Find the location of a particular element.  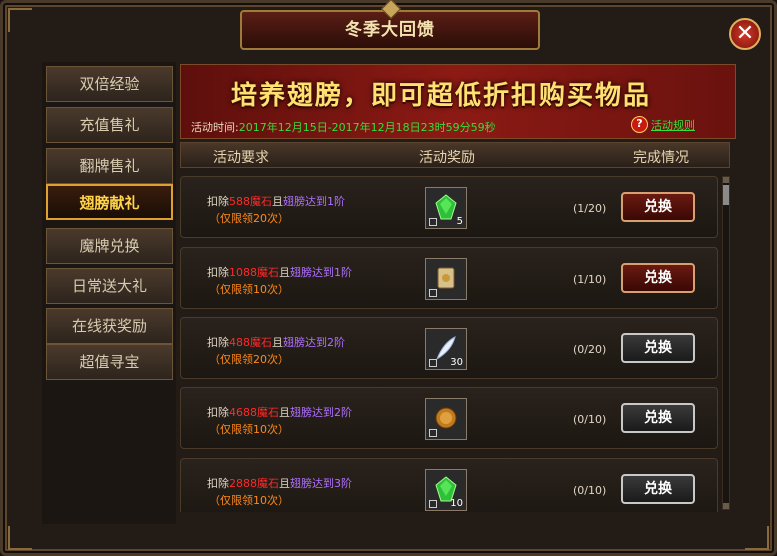

sidebar-item-card-exchange: 魔牌兑换 is located at coordinates (109, 246).